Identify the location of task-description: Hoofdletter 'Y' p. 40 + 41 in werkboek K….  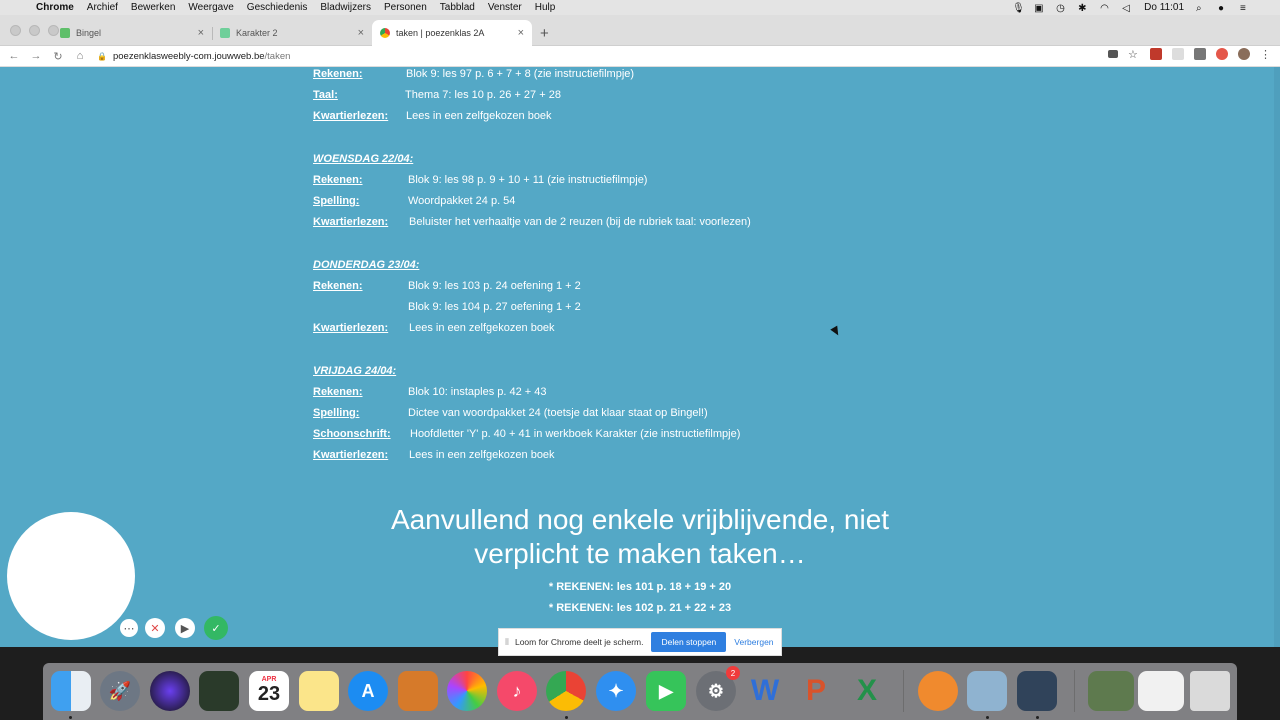
(575, 434).